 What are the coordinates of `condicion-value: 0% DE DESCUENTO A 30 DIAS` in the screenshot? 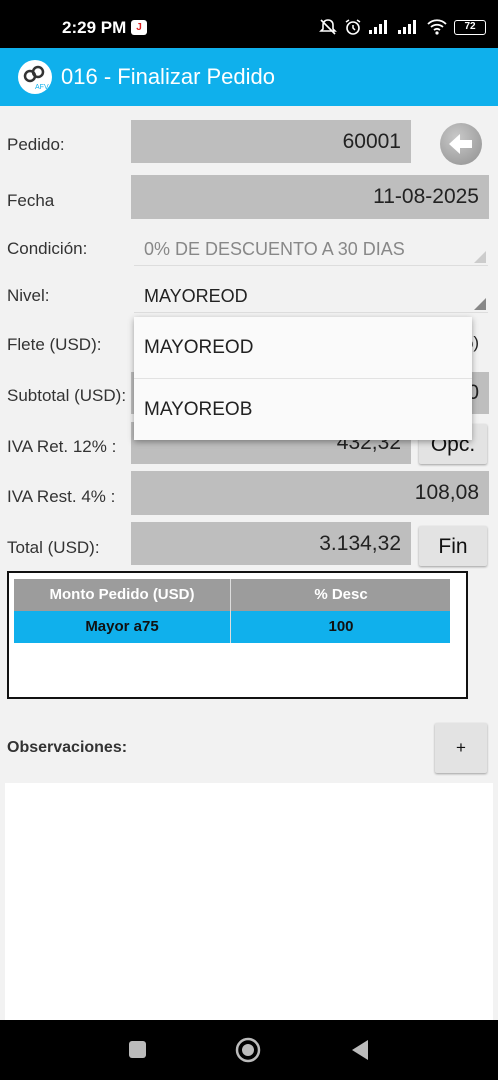 It's located at (274, 249).